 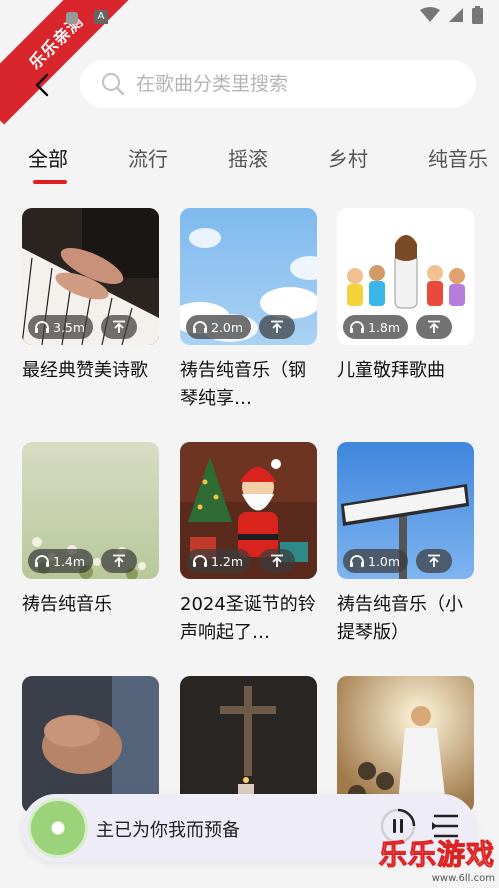 What do you see at coordinates (248, 276) in the screenshot?
I see `playlist-cover: 2.0m` at bounding box center [248, 276].